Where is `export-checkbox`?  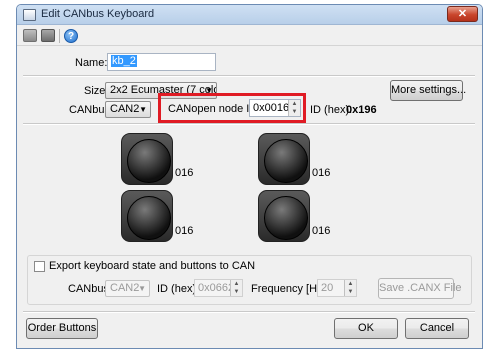 export-checkbox is located at coordinates (39, 266).